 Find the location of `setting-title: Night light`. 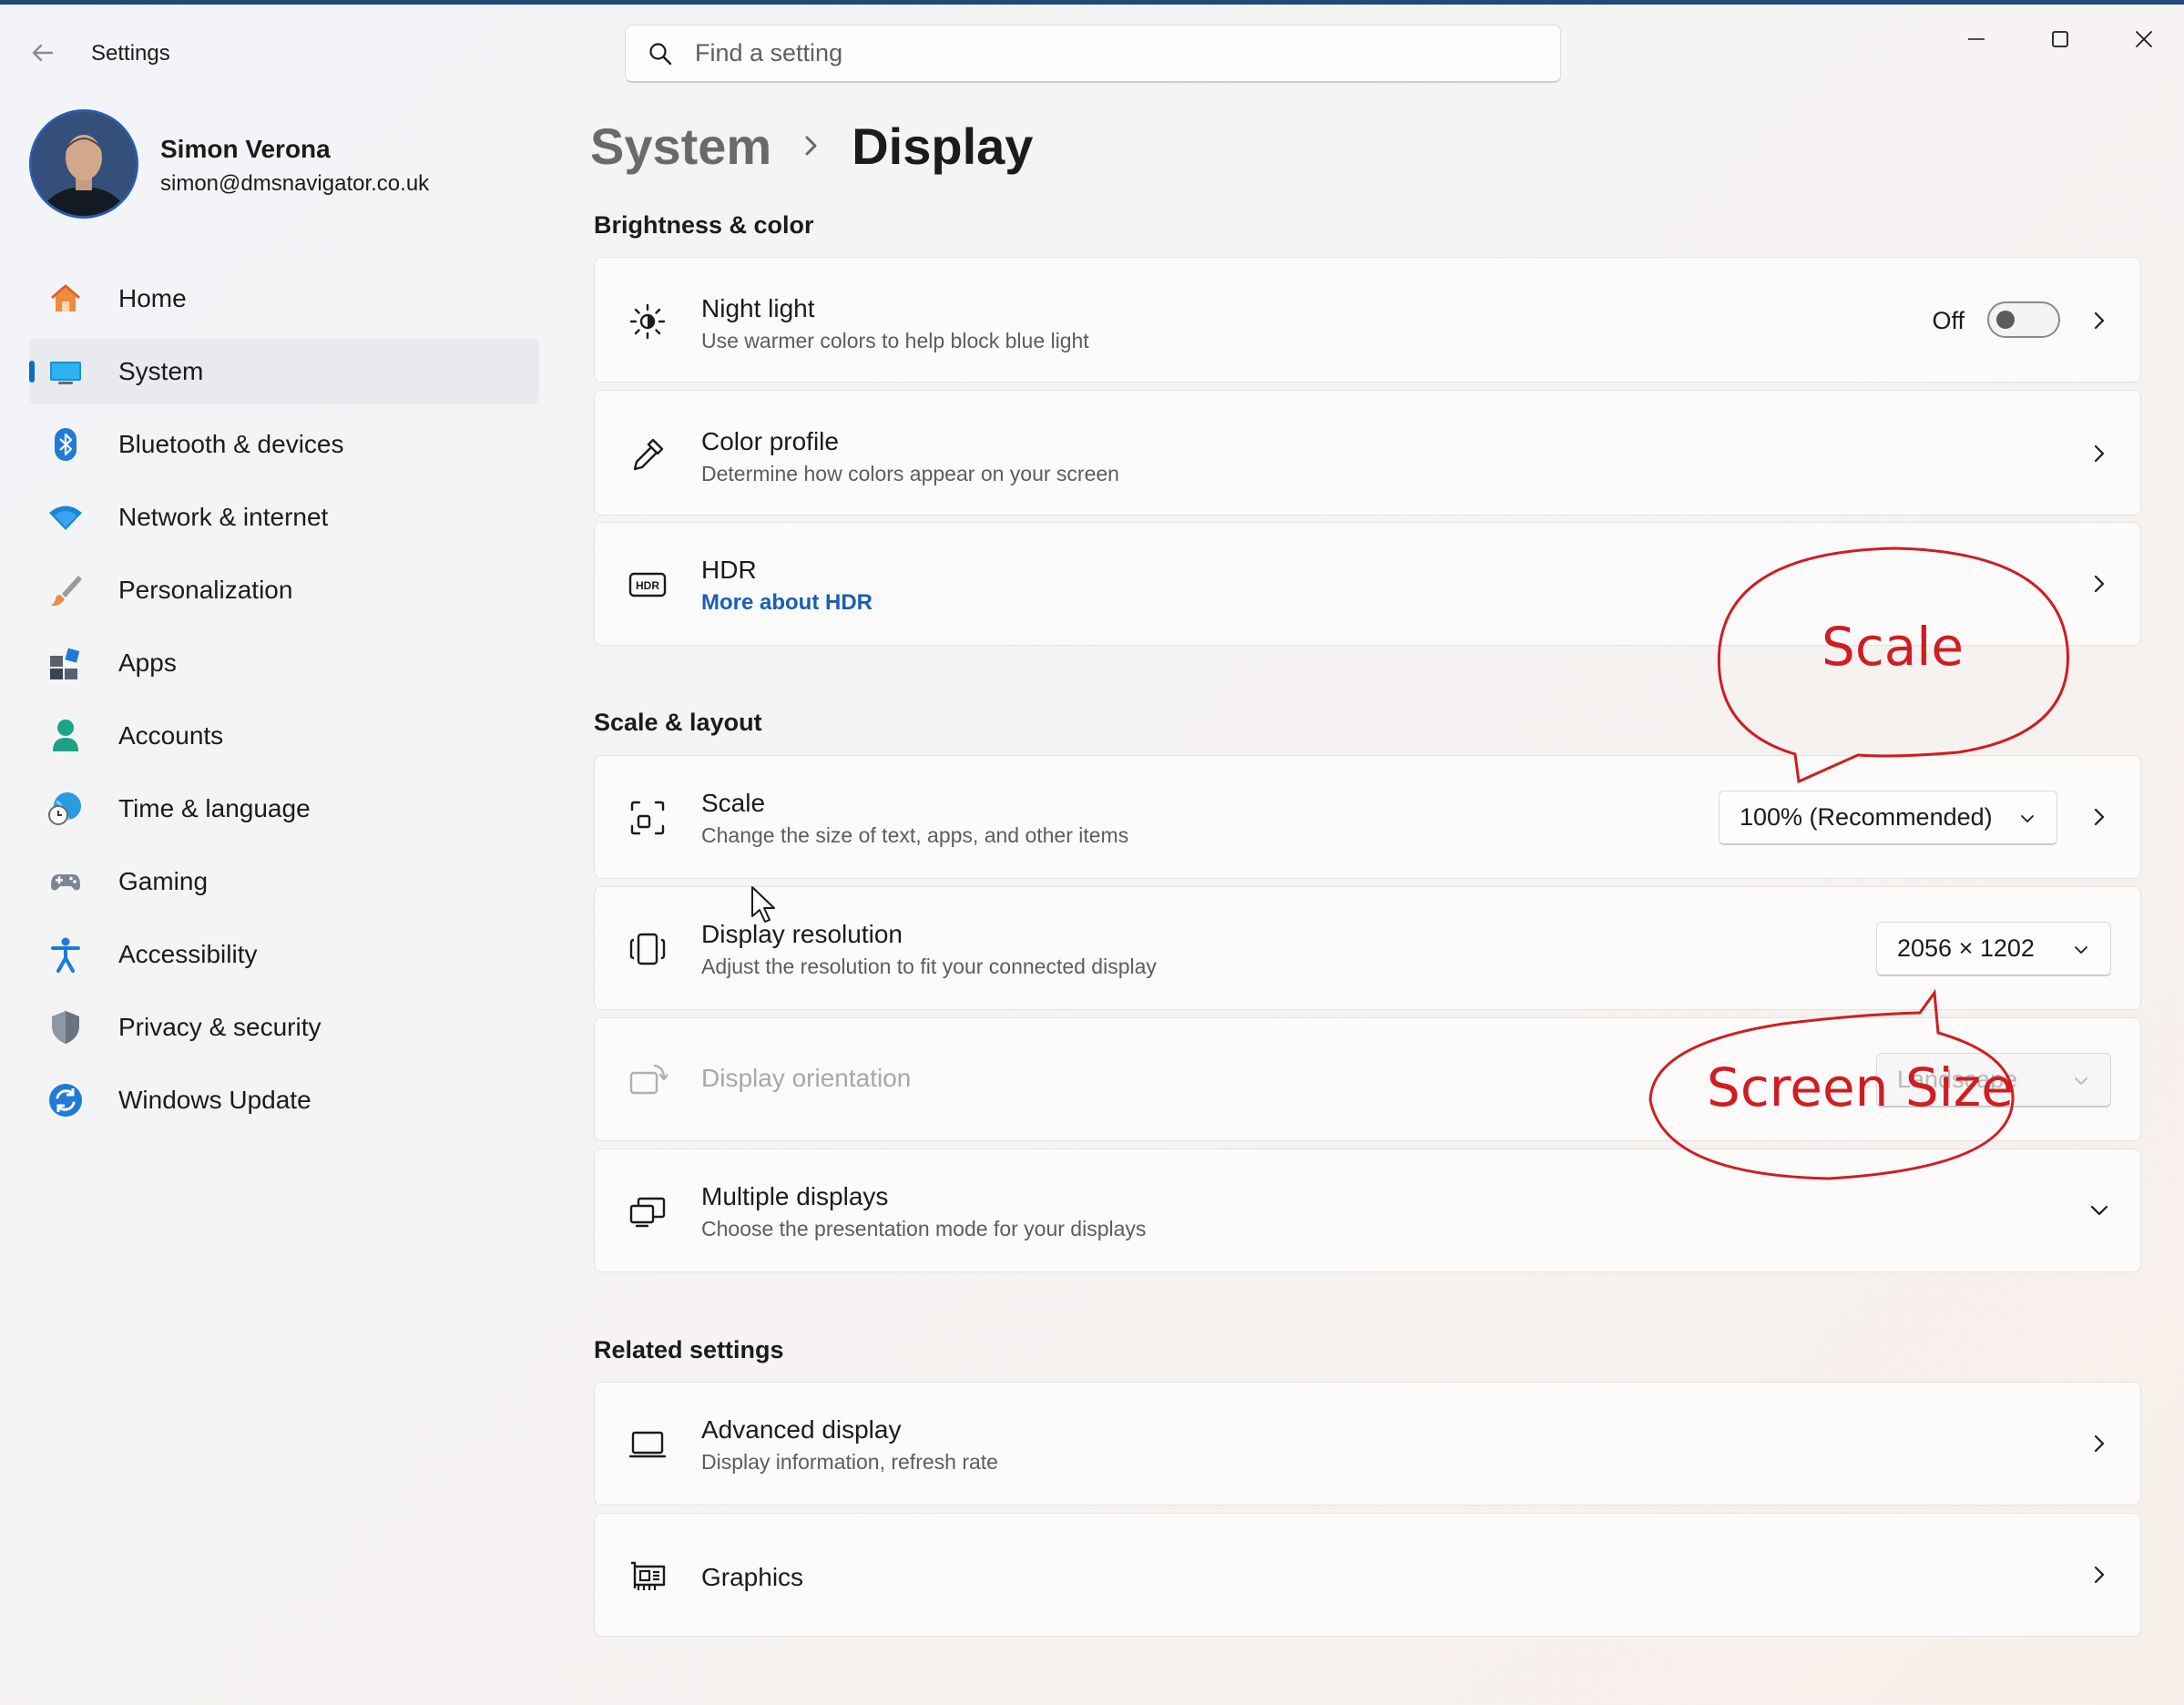

setting-title: Night light is located at coordinates (758, 308).